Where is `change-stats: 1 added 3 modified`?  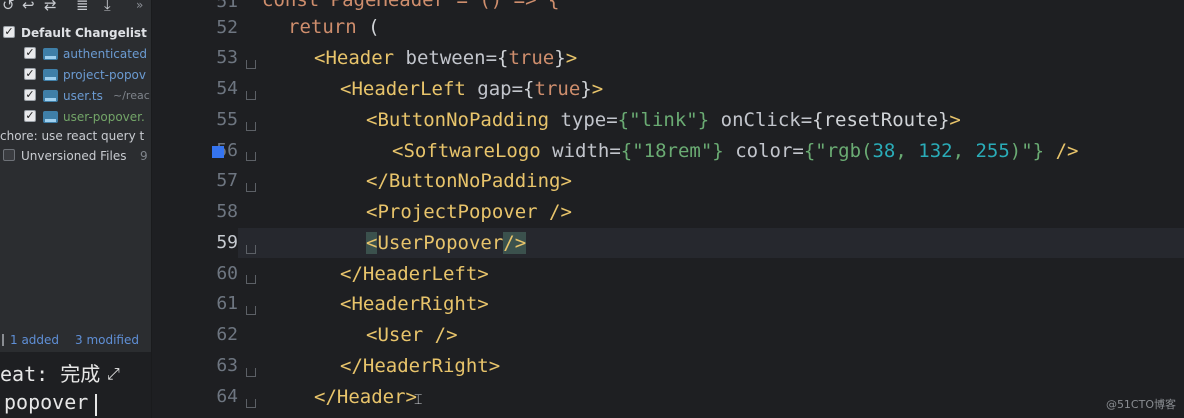
change-stats: 1 added 3 modified is located at coordinates (75, 340).